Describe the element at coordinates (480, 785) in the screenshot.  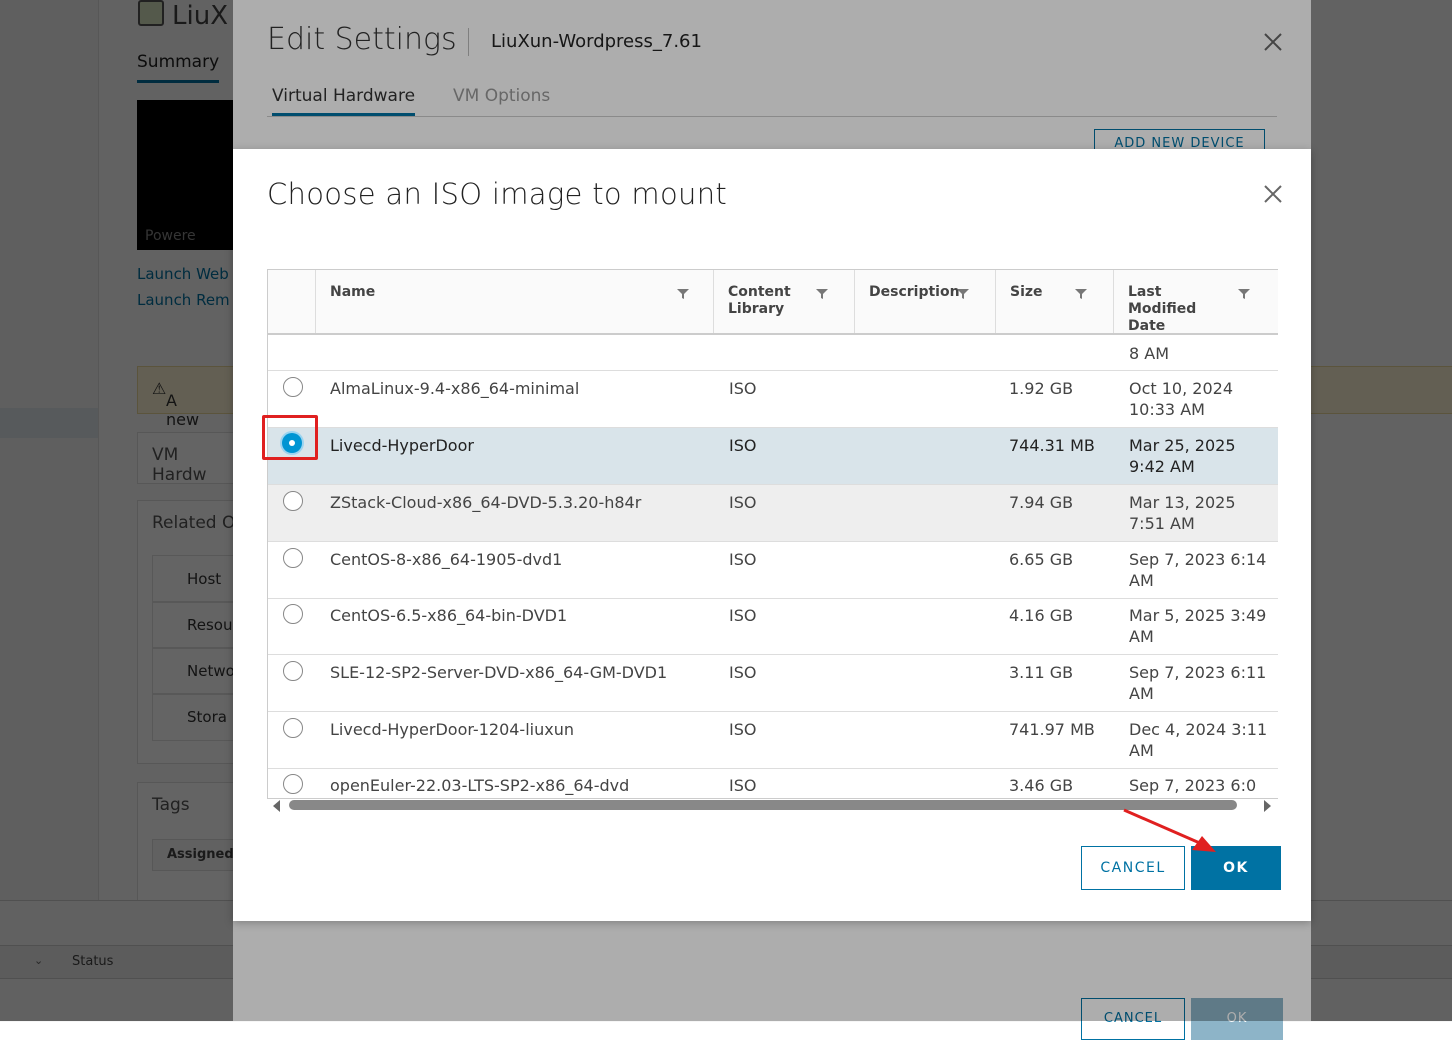
I see `row-name: openEuler-22.03-LTS-SP2-x86_64-dvd` at that location.